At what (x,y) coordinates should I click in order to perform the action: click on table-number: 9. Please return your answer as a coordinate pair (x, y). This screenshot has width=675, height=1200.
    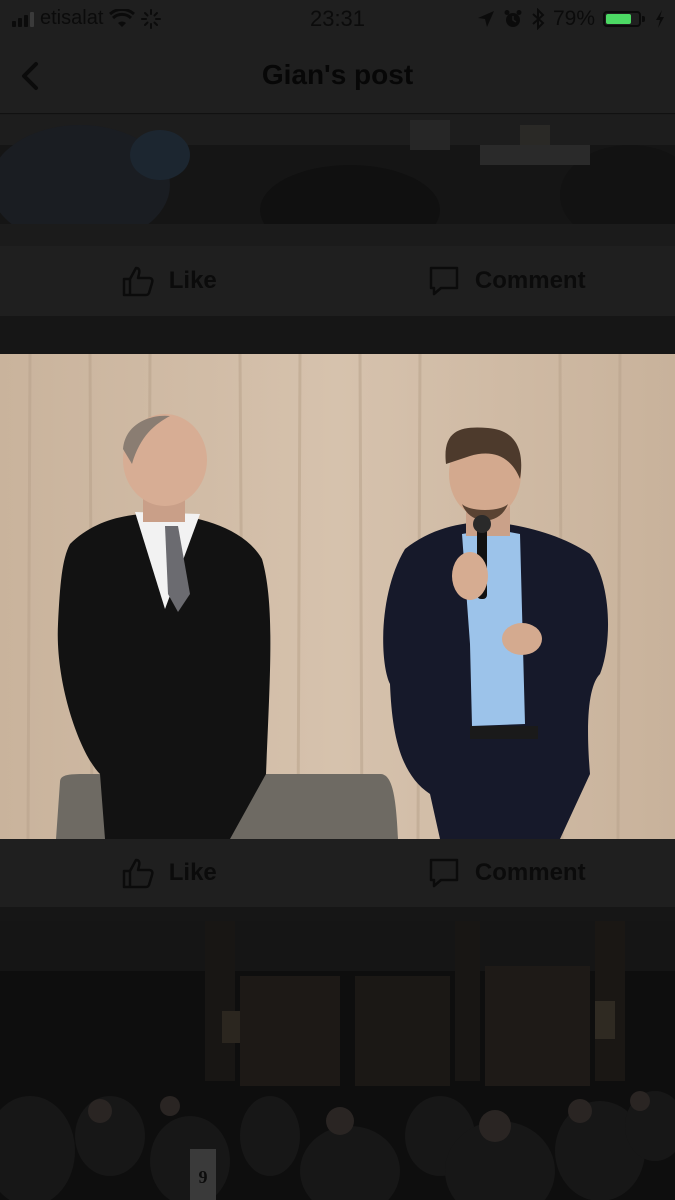
    Looking at the image, I should click on (203, 1177).